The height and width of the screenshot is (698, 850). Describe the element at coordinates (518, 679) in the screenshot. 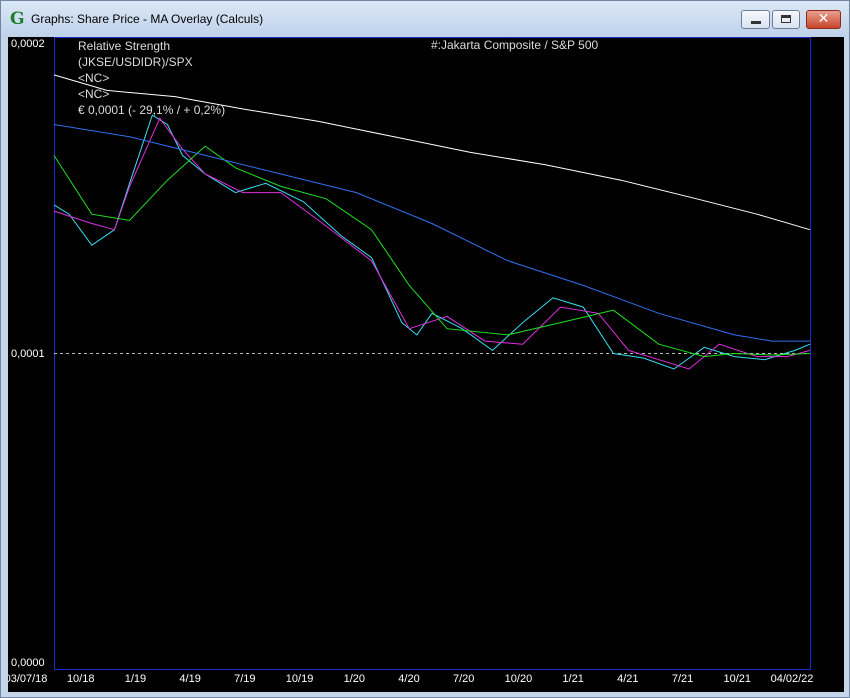

I see `x-tick-label: 10/20` at that location.